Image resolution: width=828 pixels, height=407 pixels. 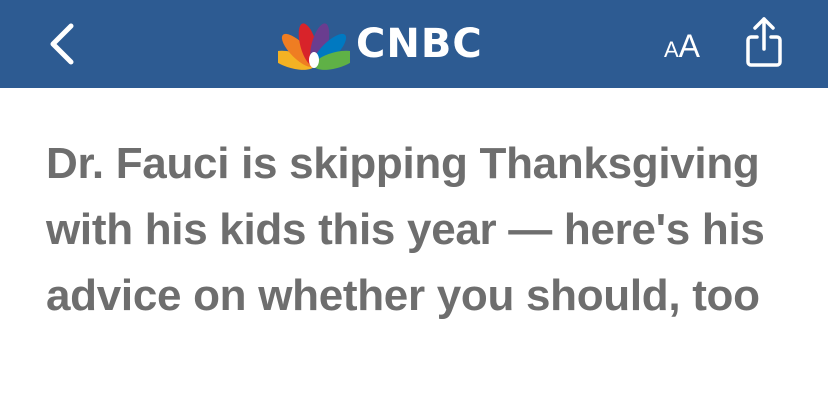 What do you see at coordinates (314, 46) in the screenshot?
I see `peacock-icon` at bounding box center [314, 46].